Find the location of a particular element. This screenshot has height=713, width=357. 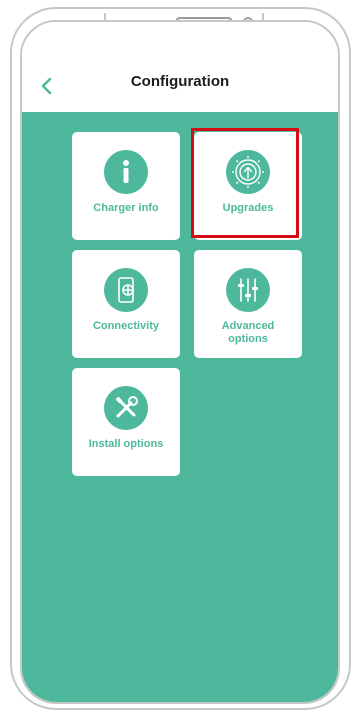

tile-connectivity: Connectivity is located at coordinates (126, 304).